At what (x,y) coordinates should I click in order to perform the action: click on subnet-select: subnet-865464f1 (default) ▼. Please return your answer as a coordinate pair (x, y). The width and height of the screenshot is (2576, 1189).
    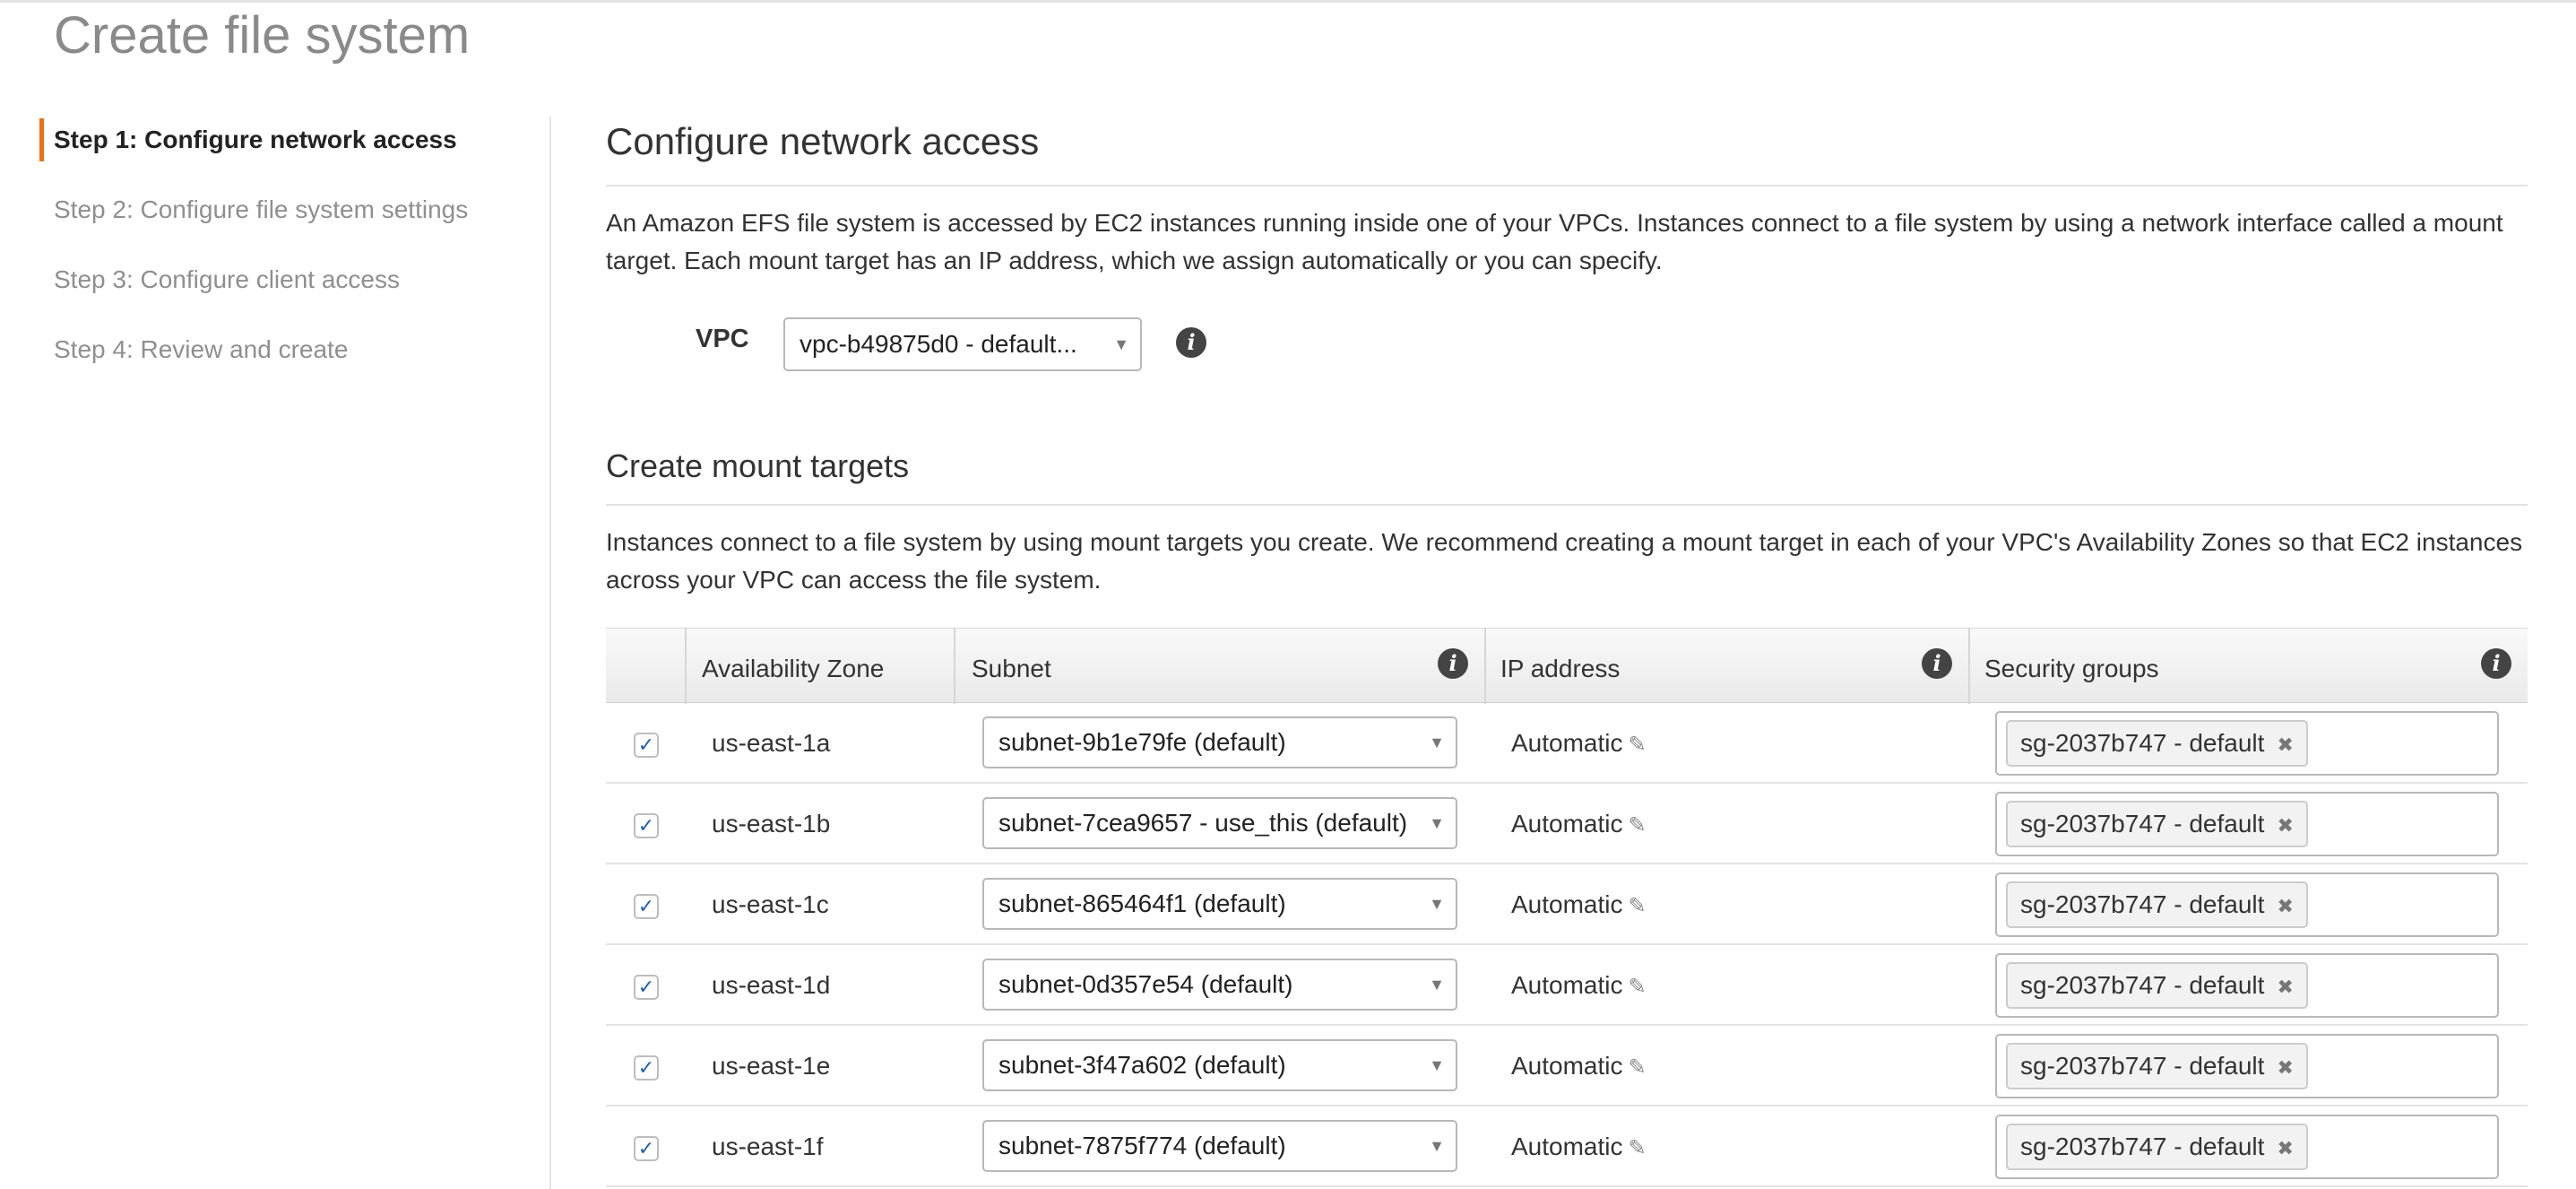
    Looking at the image, I should click on (1219, 904).